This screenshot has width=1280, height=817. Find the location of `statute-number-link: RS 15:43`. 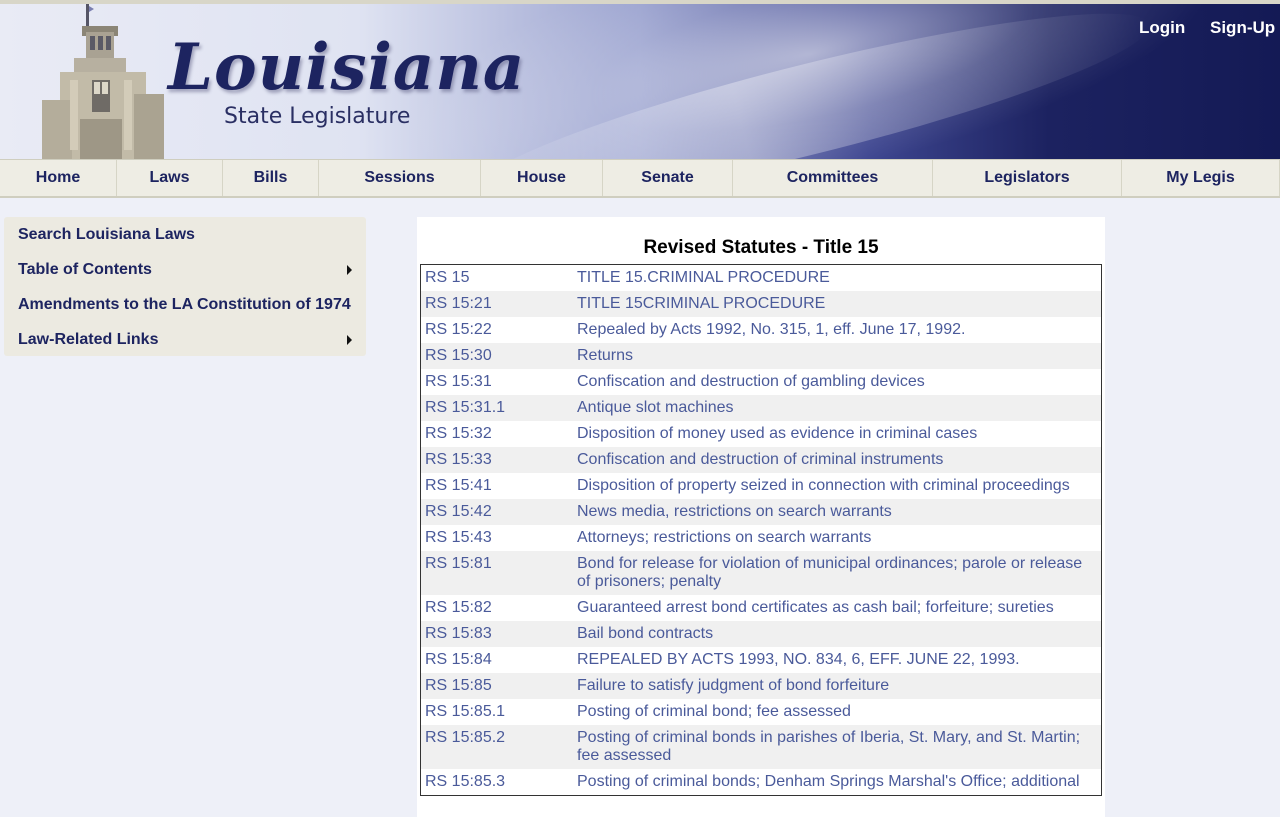

statute-number-link: RS 15:43 is located at coordinates (499, 538).